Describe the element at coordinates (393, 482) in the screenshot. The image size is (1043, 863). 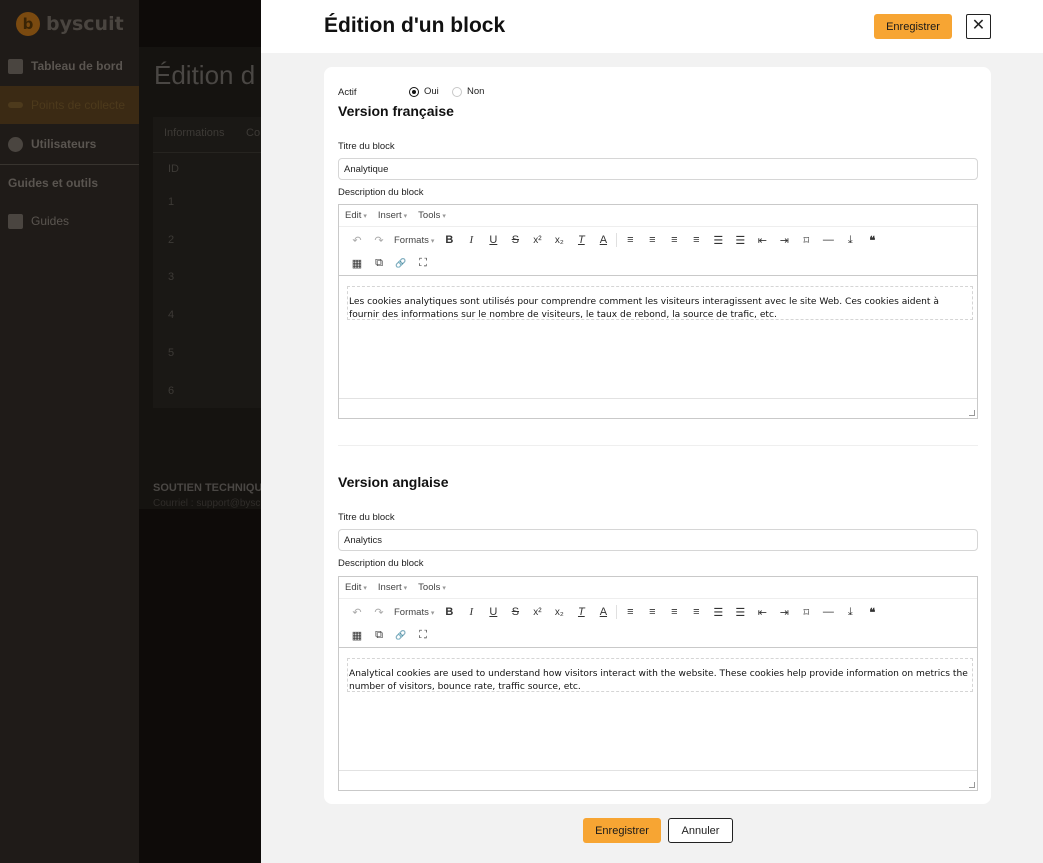
I see `section-title-english: Version anglaise` at that location.